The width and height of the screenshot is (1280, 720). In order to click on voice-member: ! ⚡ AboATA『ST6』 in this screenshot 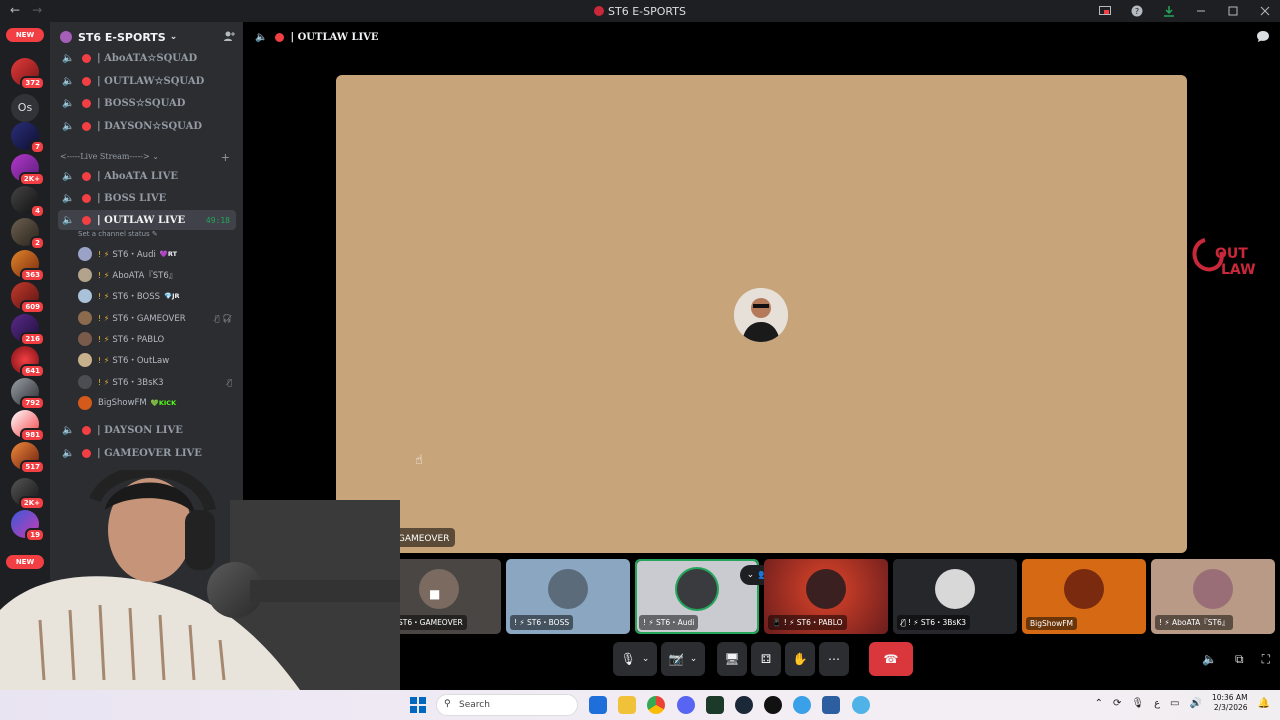, I will do `click(158, 275)`.